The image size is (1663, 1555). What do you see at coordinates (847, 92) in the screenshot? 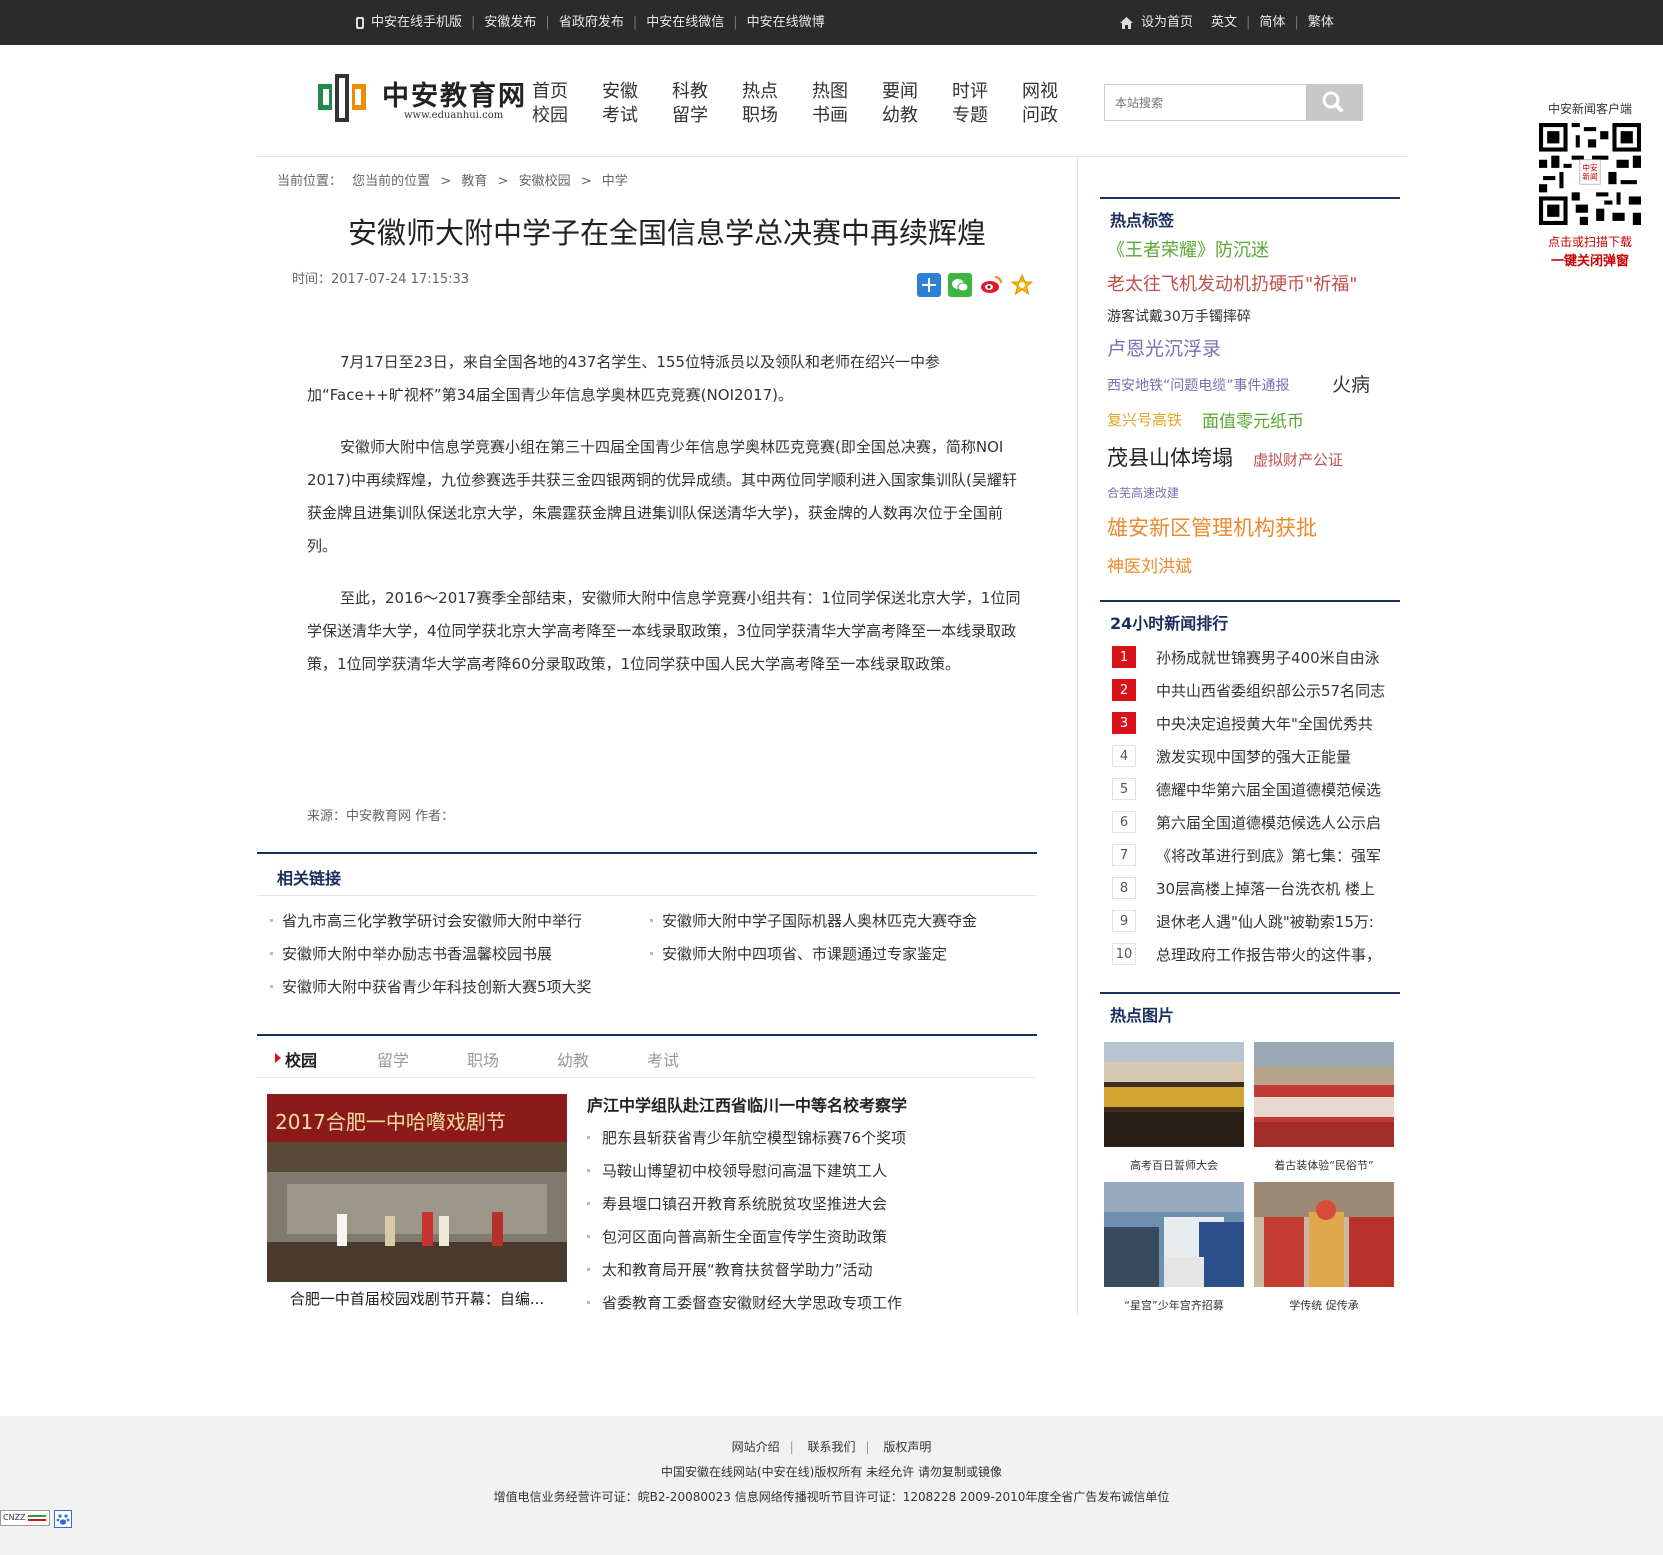
I see `nav-item-hot-pics: 热图` at bounding box center [847, 92].